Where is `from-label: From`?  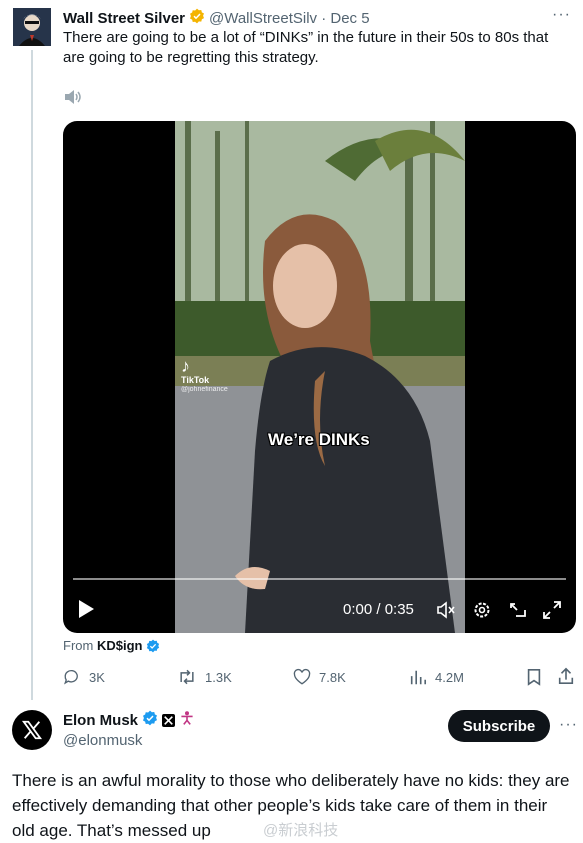 from-label: From is located at coordinates (78, 645).